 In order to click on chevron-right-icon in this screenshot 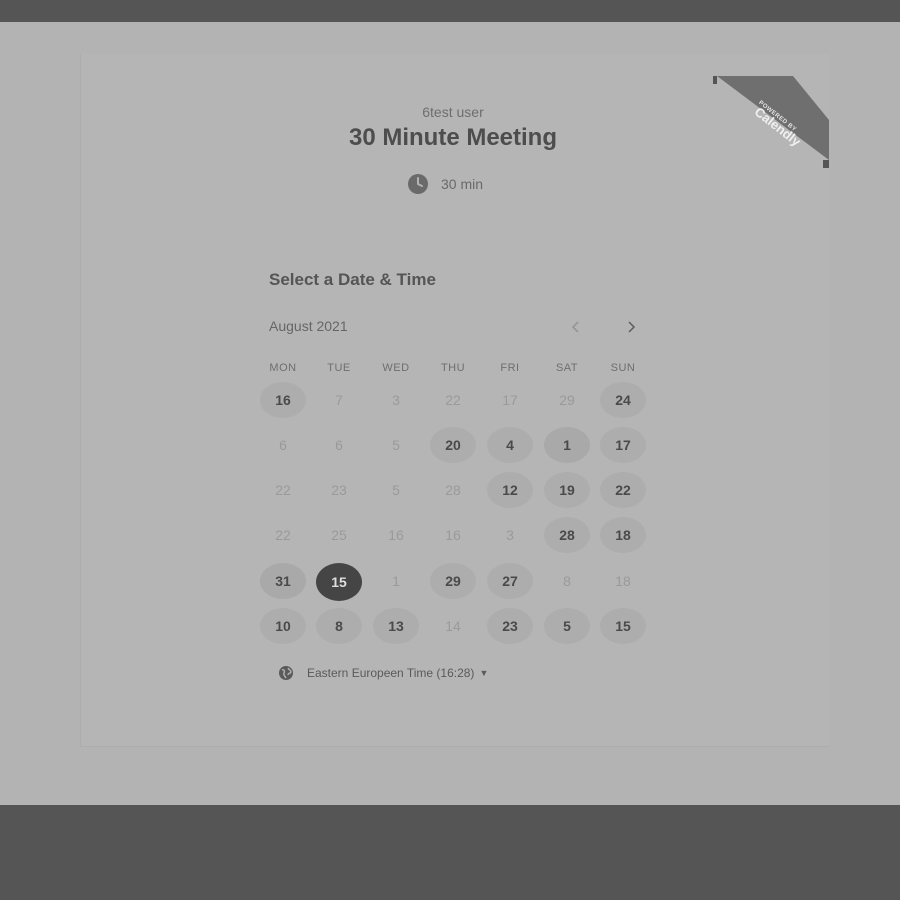, I will do `click(632, 327)`.